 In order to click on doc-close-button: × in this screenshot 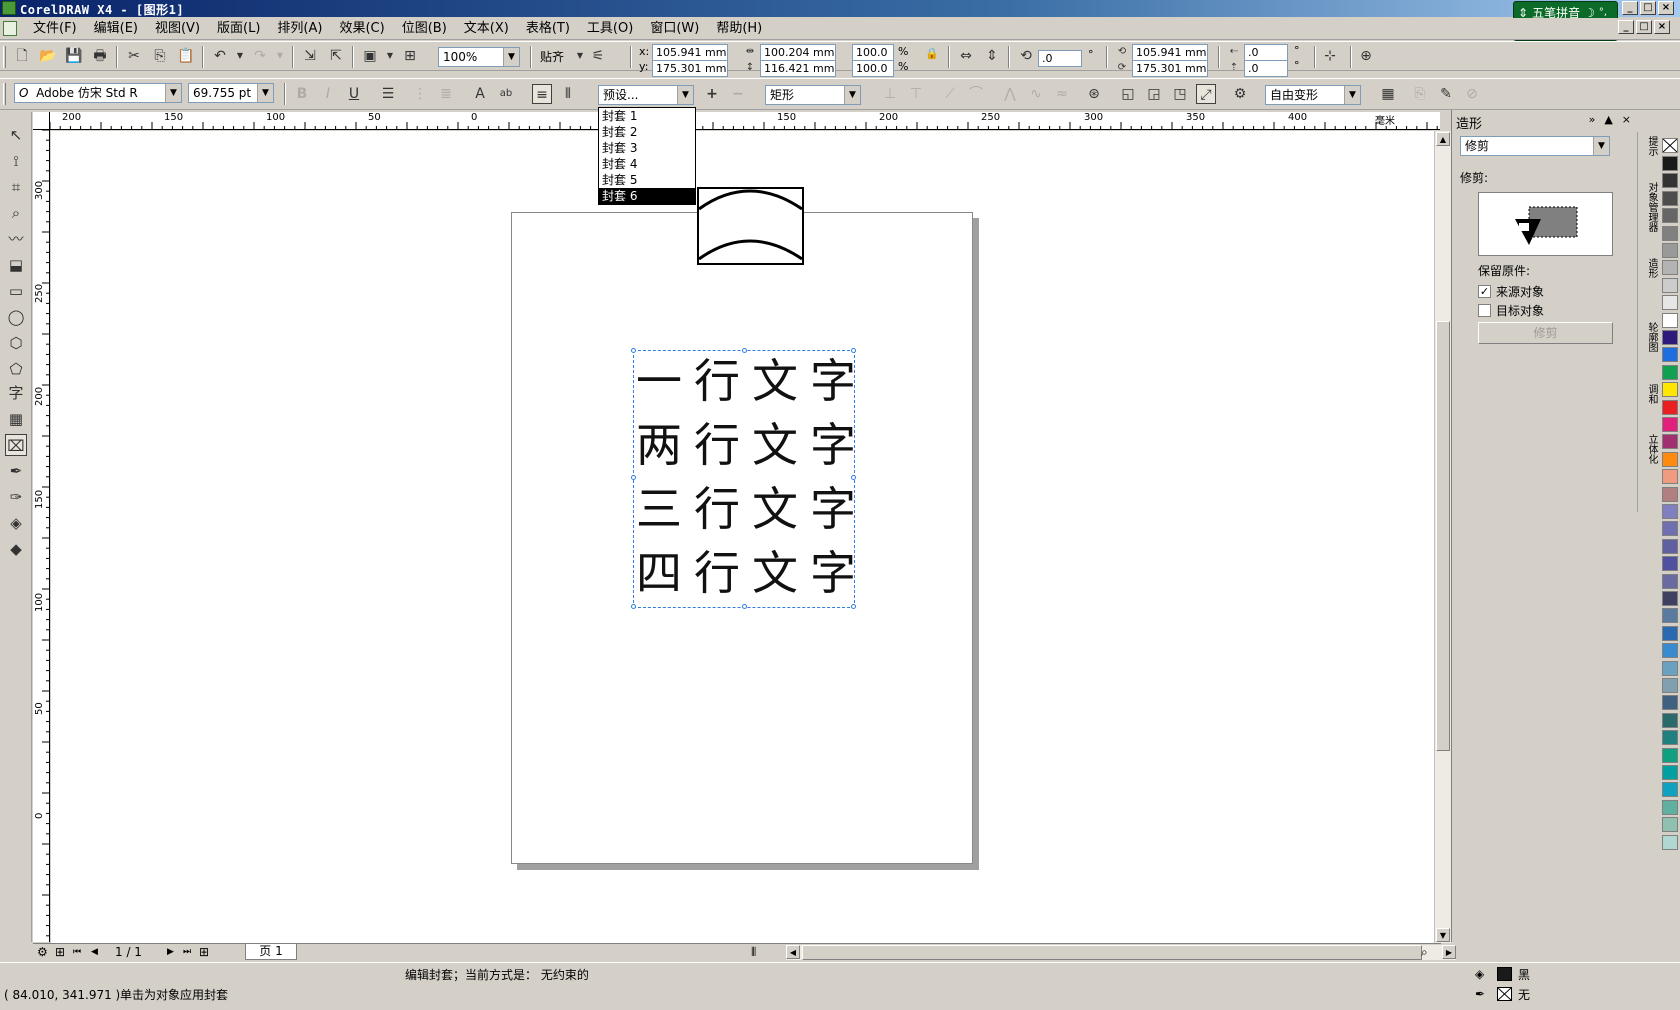, I will do `click(1662, 27)`.